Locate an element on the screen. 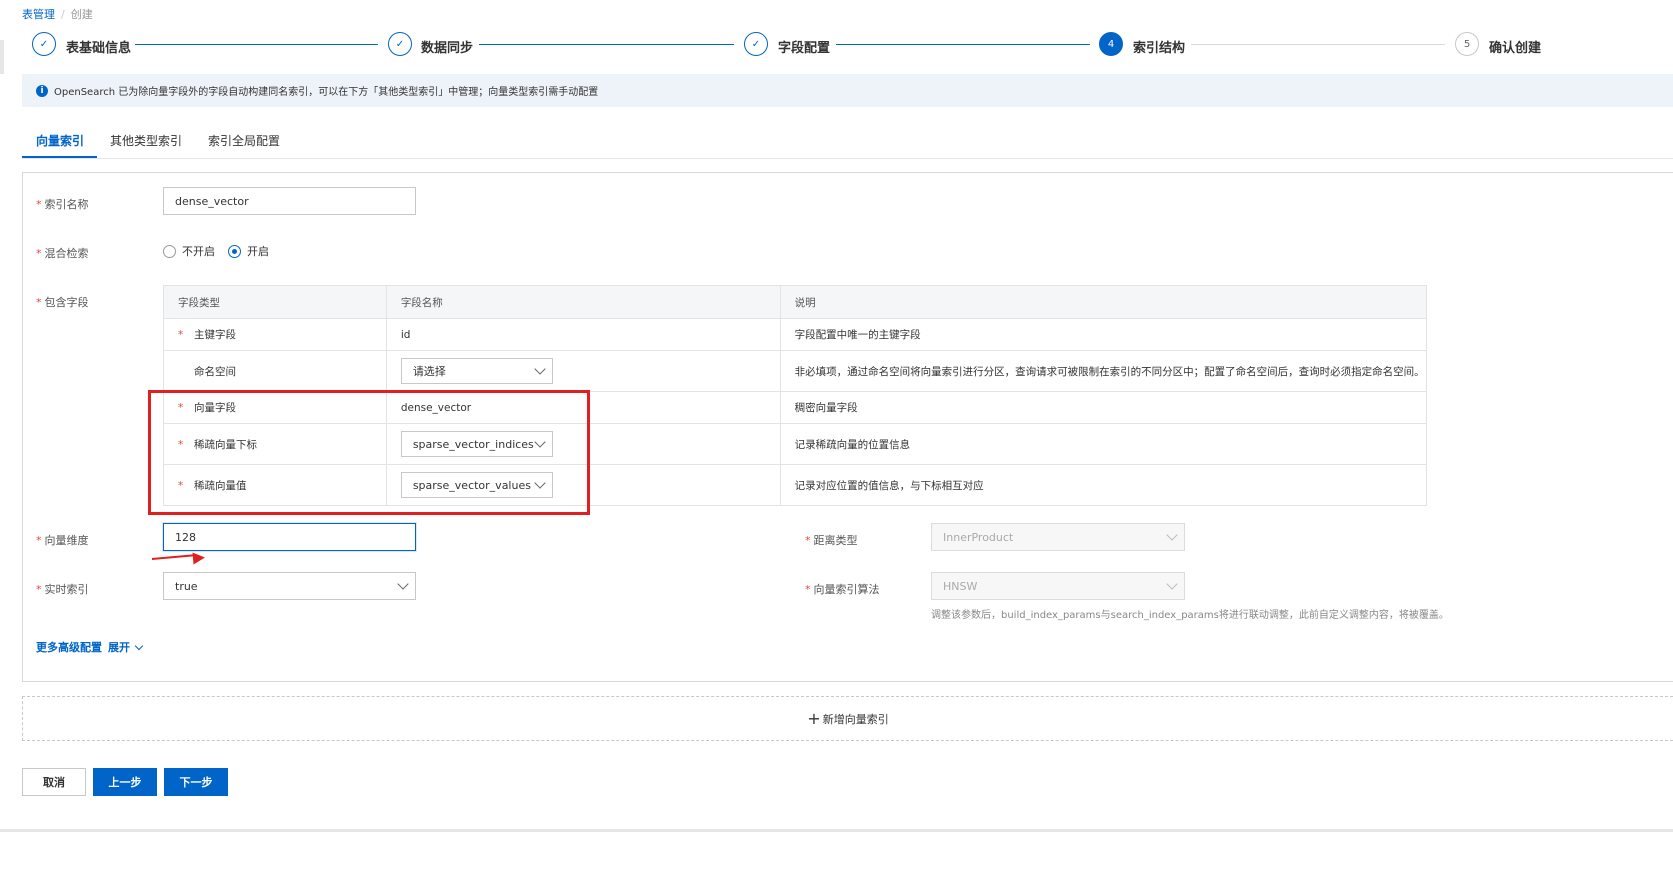  field-type: 命名空间 is located at coordinates (215, 371).